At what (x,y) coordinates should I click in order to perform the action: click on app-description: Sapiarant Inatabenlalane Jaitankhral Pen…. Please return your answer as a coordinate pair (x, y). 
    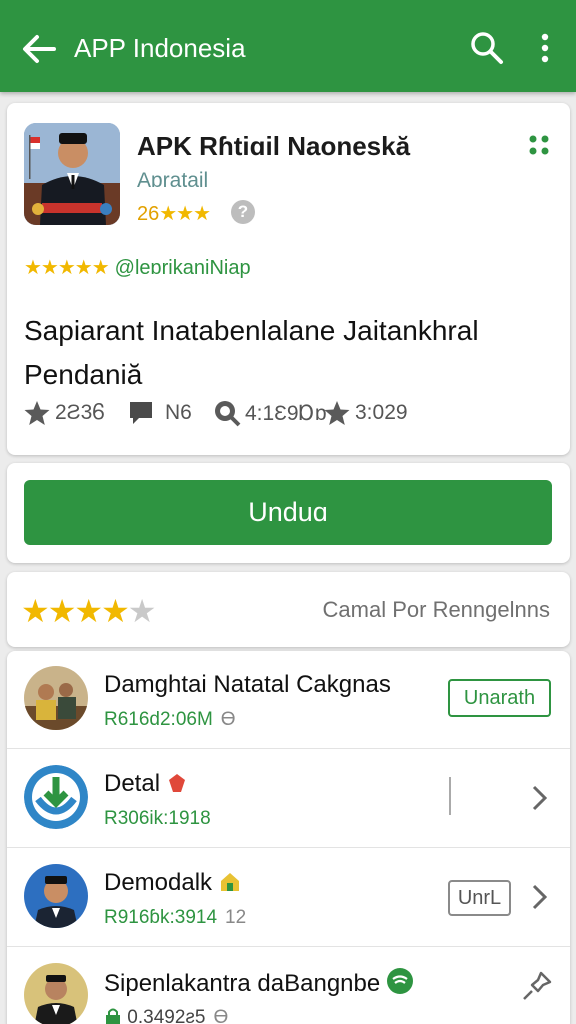
    Looking at the image, I should click on (251, 352).